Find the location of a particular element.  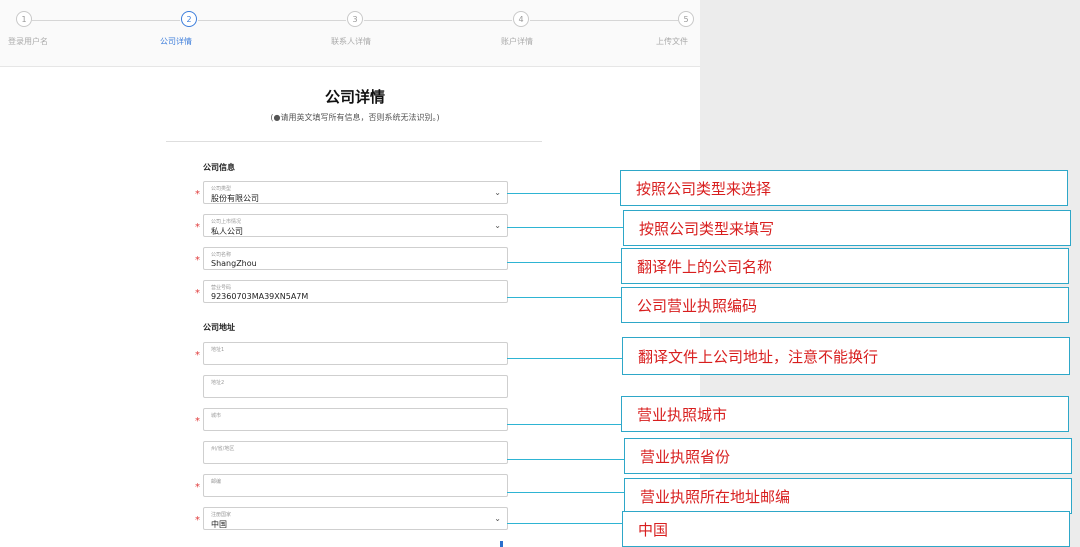

step-1-label: 登录用户名 is located at coordinates (28, 41).